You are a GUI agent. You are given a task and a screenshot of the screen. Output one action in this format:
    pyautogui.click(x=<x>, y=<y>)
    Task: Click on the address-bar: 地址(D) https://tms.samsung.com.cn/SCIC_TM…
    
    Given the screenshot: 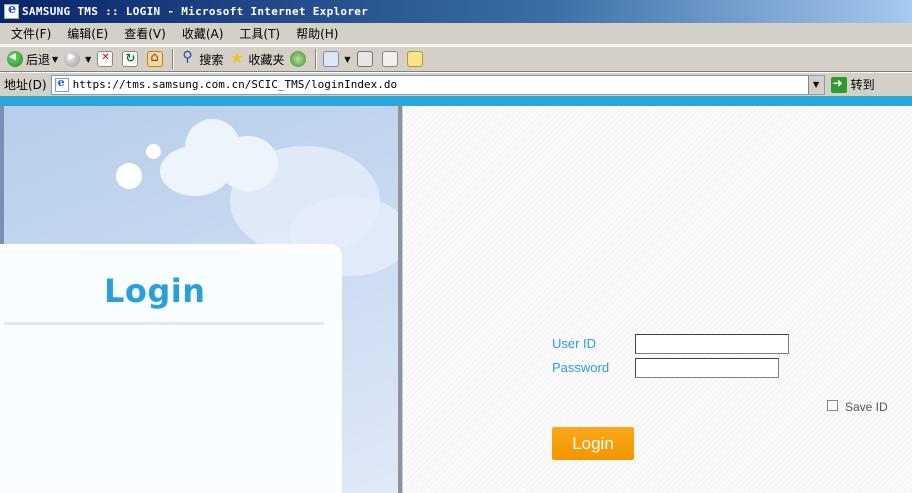 What is the action you would take?
    pyautogui.click(x=456, y=84)
    